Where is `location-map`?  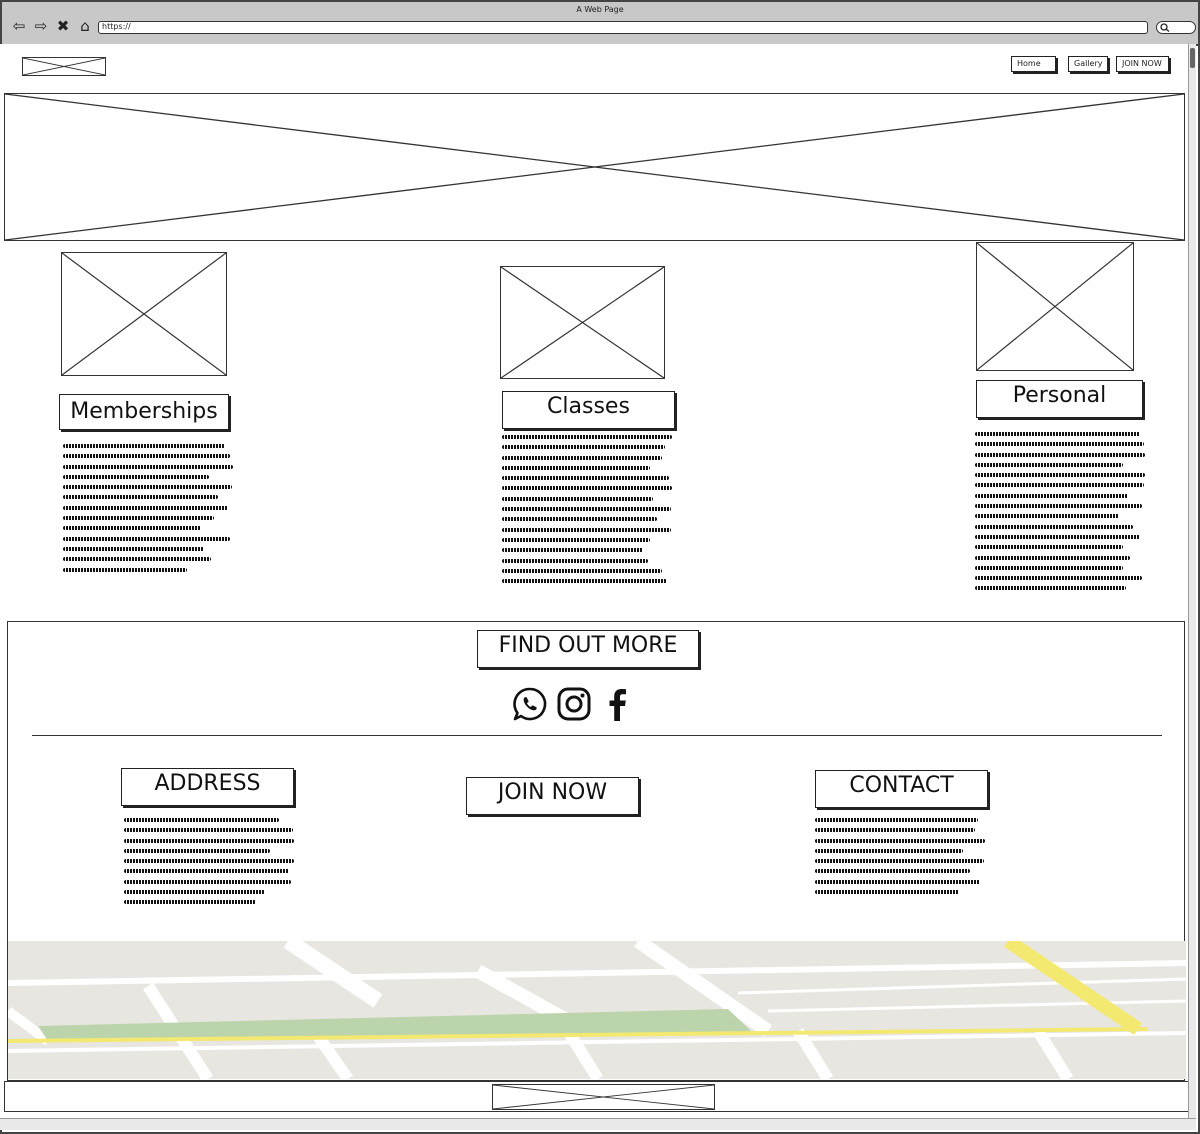 location-map is located at coordinates (597, 1010).